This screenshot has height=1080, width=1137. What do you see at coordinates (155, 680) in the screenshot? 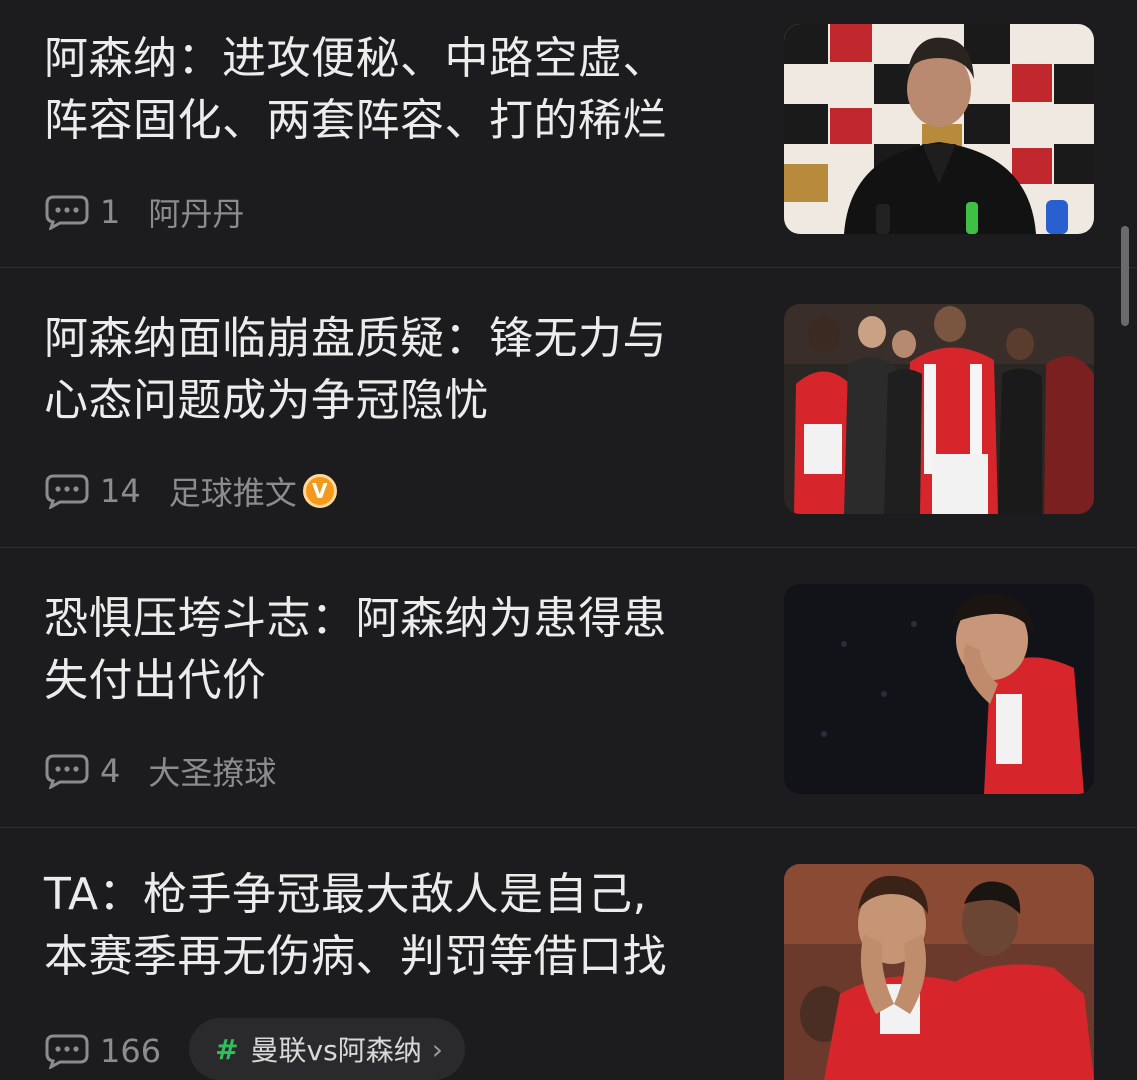
I see `article-title-line: 失付出代价` at bounding box center [155, 680].